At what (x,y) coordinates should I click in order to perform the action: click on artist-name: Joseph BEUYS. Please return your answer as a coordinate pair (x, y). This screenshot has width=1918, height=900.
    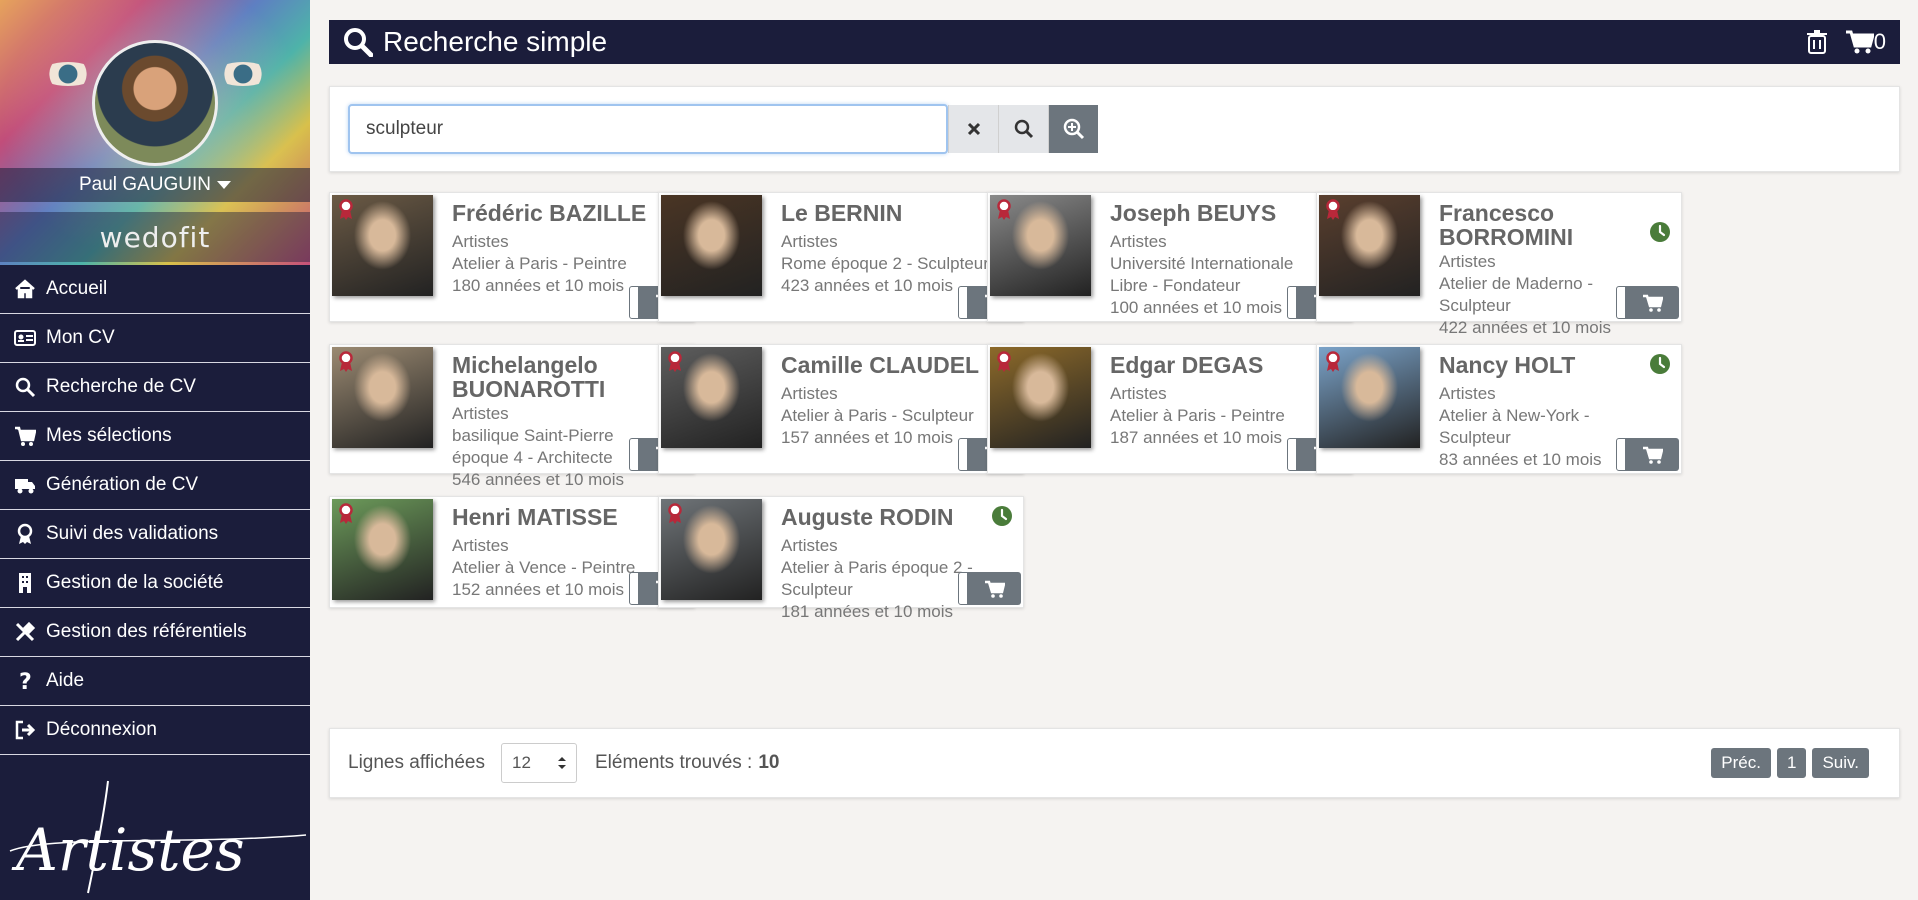
    Looking at the image, I should click on (1210, 213).